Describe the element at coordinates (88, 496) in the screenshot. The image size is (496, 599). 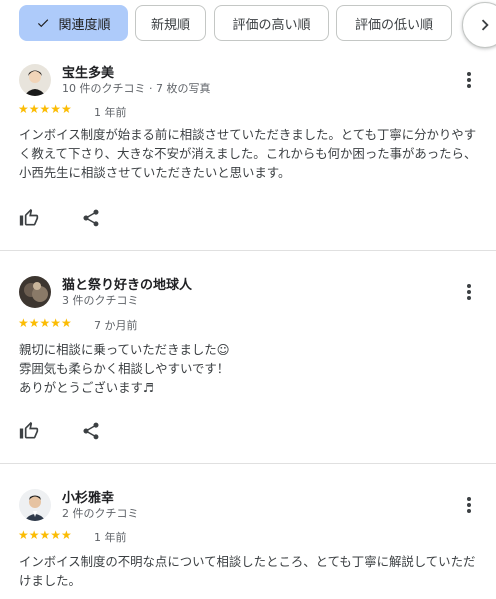
I see `review-author: 小杉雅幸` at that location.